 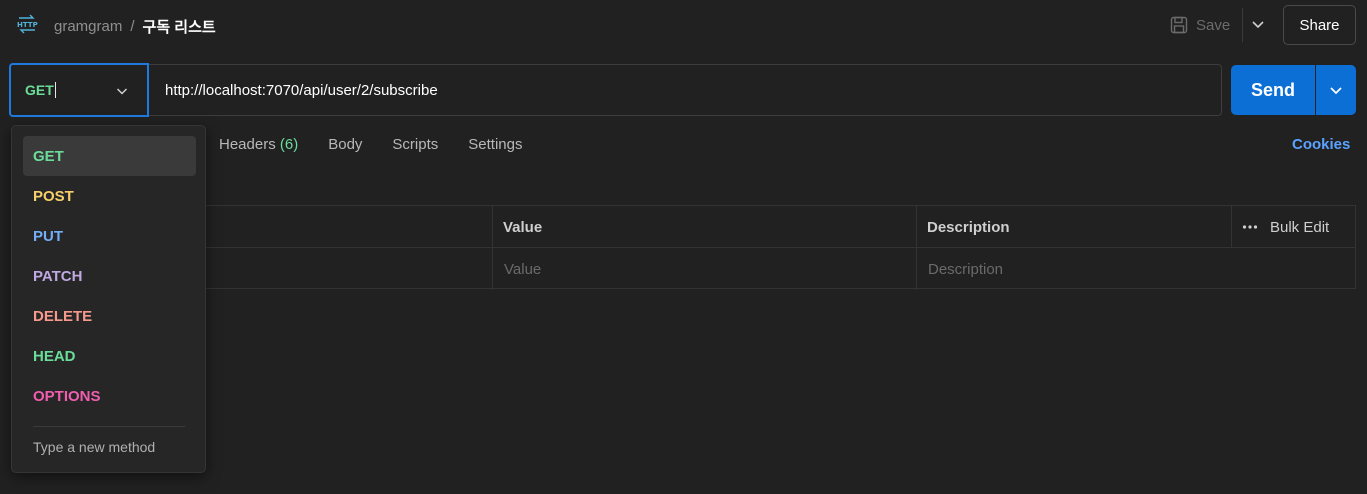 I want to click on method-option-head: HEAD, so click(x=109, y=356).